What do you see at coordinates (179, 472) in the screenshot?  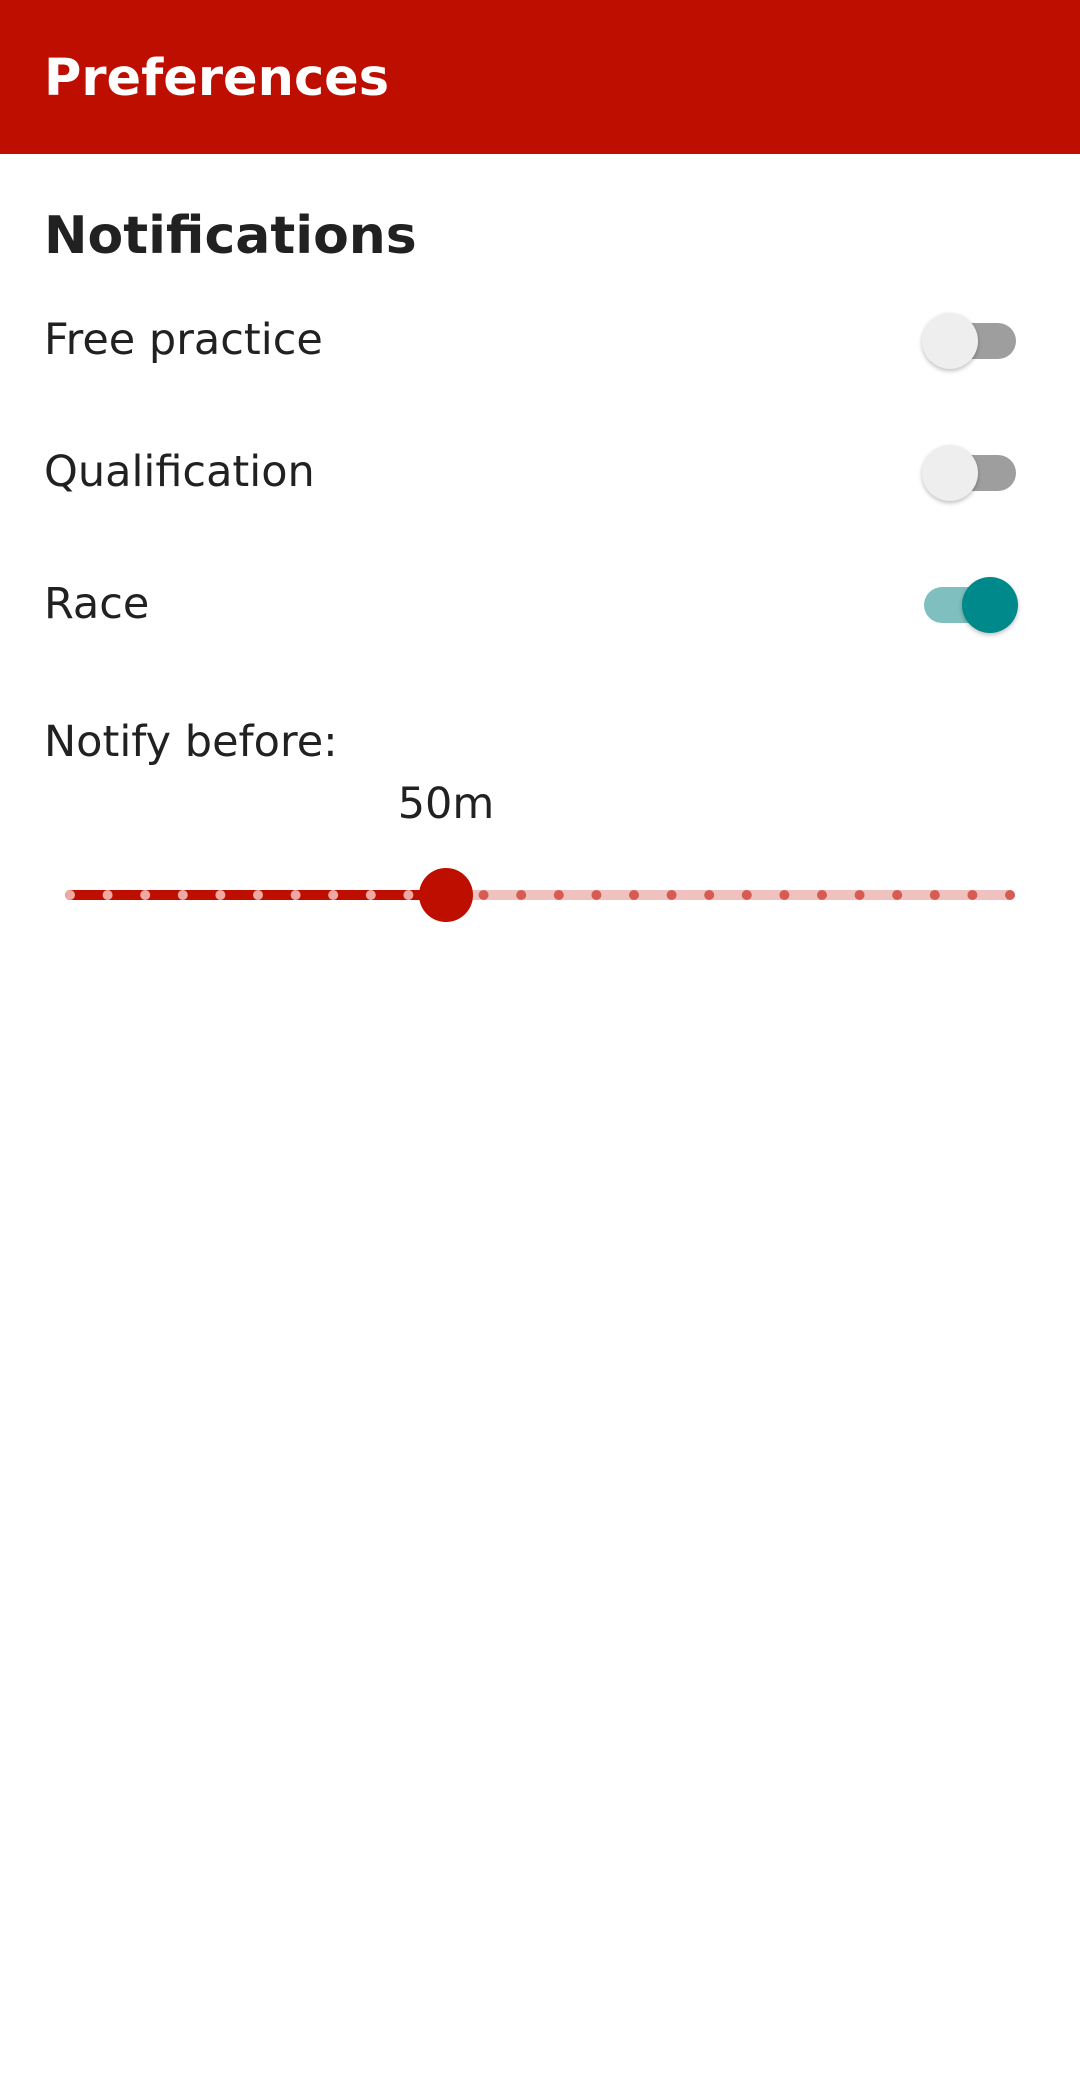 I see `pref-label-qualification: Qualification` at bounding box center [179, 472].